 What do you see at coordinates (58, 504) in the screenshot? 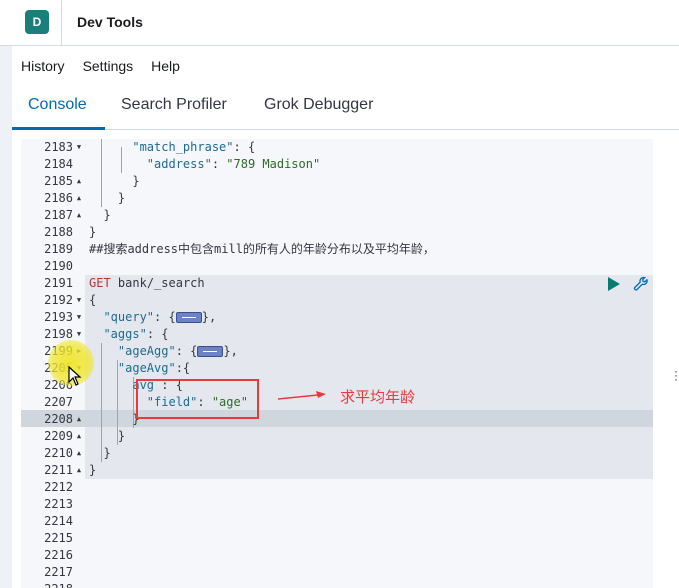
I see `code-line: 2213` at bounding box center [58, 504].